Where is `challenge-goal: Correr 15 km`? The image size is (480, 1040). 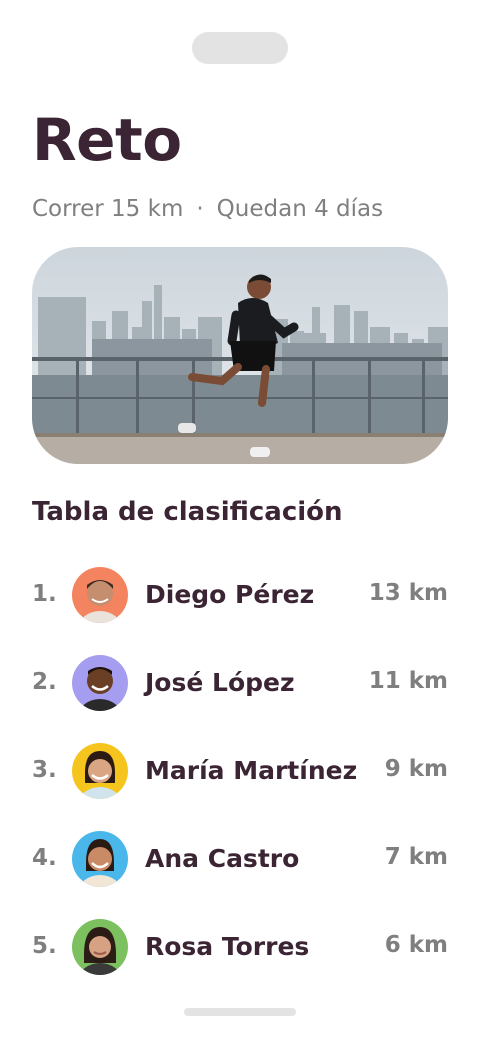 challenge-goal: Correr 15 km is located at coordinates (108, 209).